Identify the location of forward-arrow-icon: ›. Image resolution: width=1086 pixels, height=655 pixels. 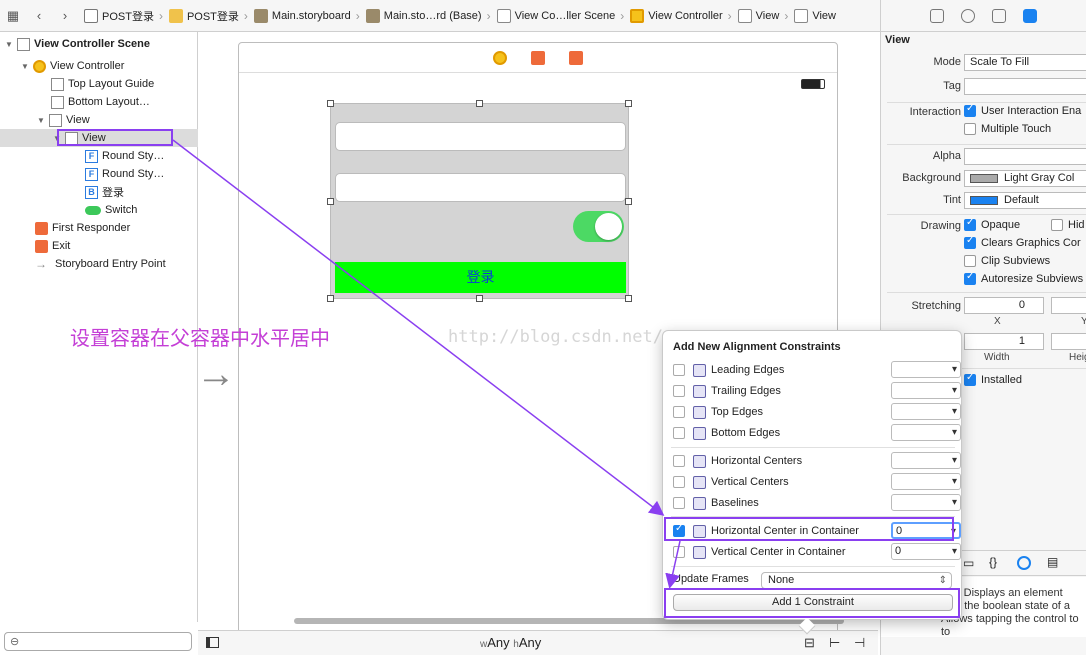
(65, 15).